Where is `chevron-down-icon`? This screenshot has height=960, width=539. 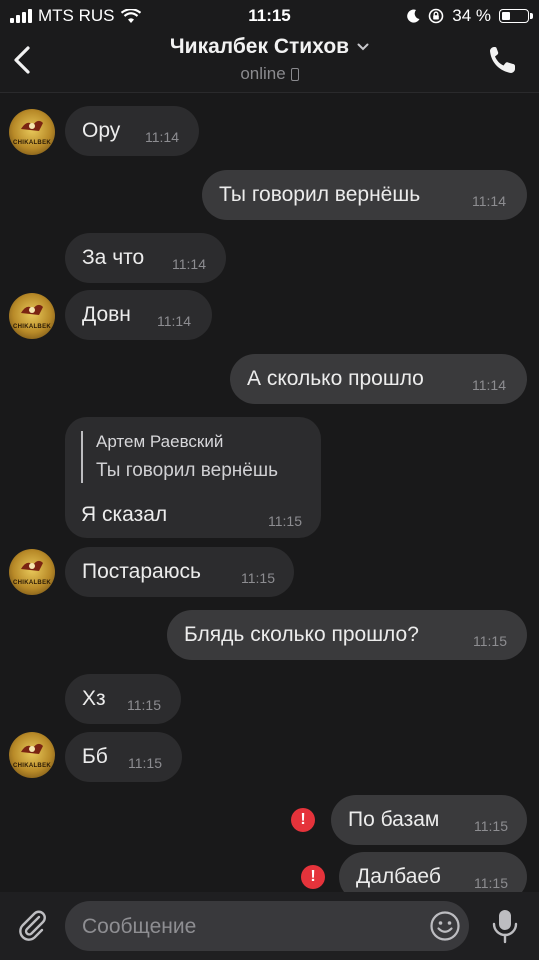
chevron-down-icon is located at coordinates (363, 47).